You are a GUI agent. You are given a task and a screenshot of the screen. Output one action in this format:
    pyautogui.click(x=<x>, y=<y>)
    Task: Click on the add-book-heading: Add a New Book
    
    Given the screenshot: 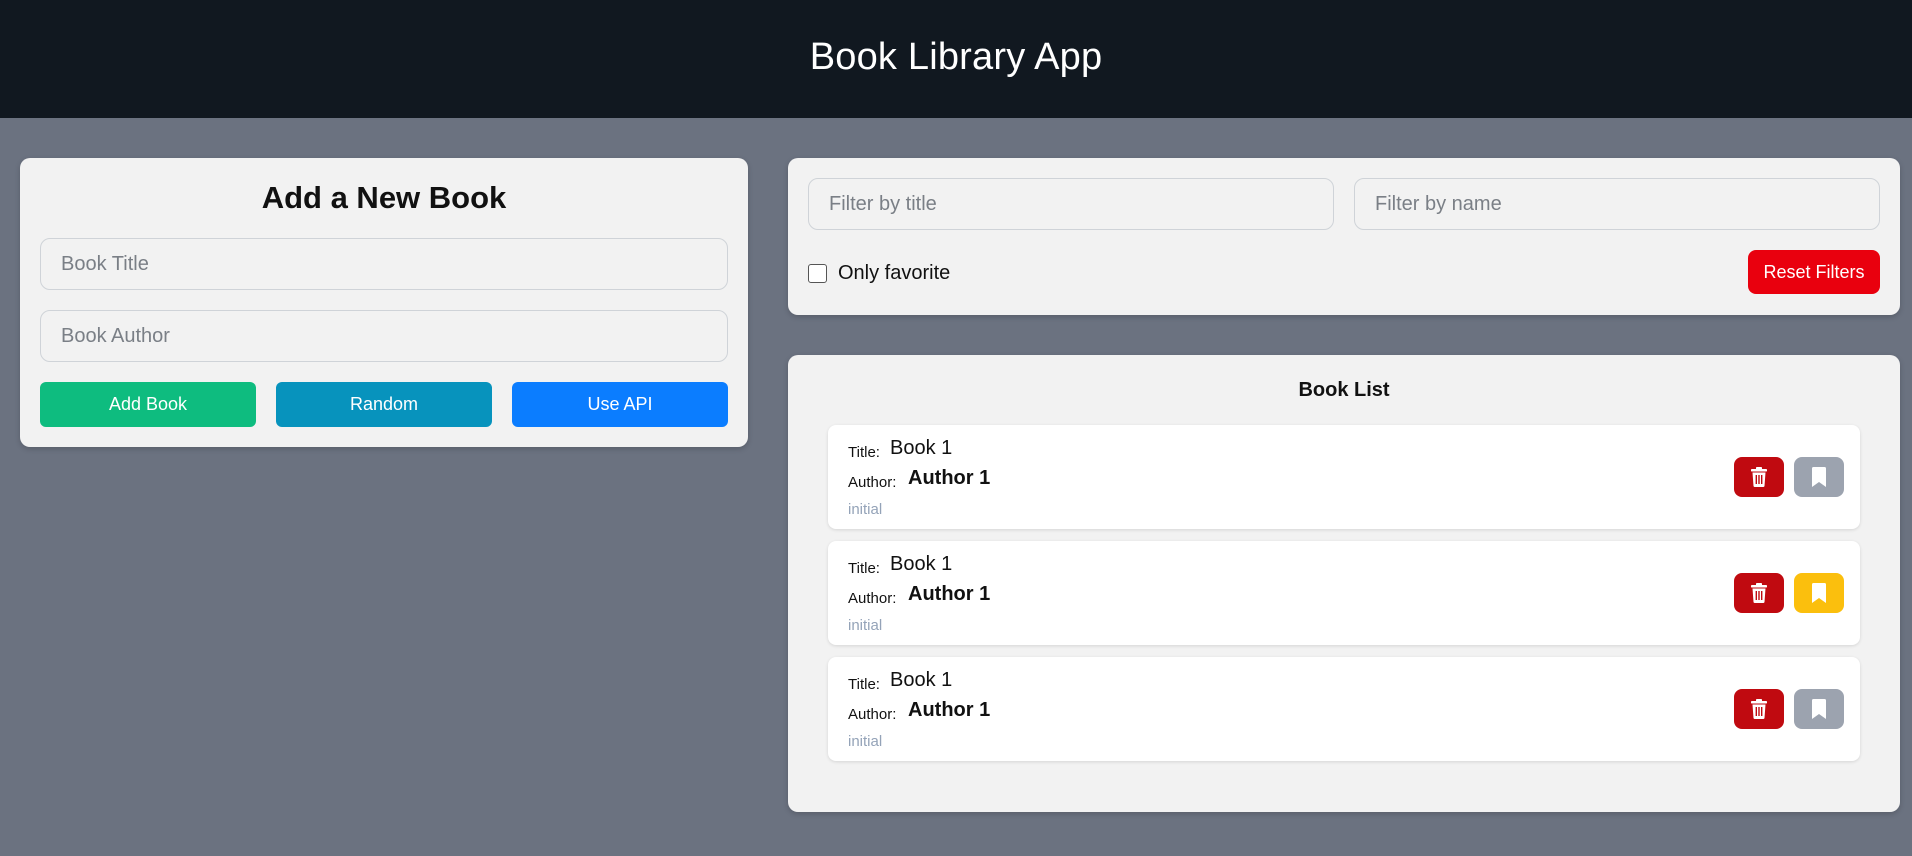 What is the action you would take?
    pyautogui.click(x=384, y=197)
    